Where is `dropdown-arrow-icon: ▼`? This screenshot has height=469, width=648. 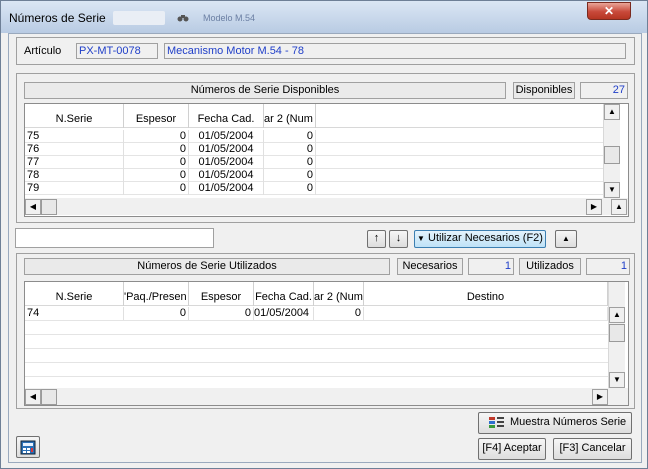 dropdown-arrow-icon: ▼ is located at coordinates (421, 238).